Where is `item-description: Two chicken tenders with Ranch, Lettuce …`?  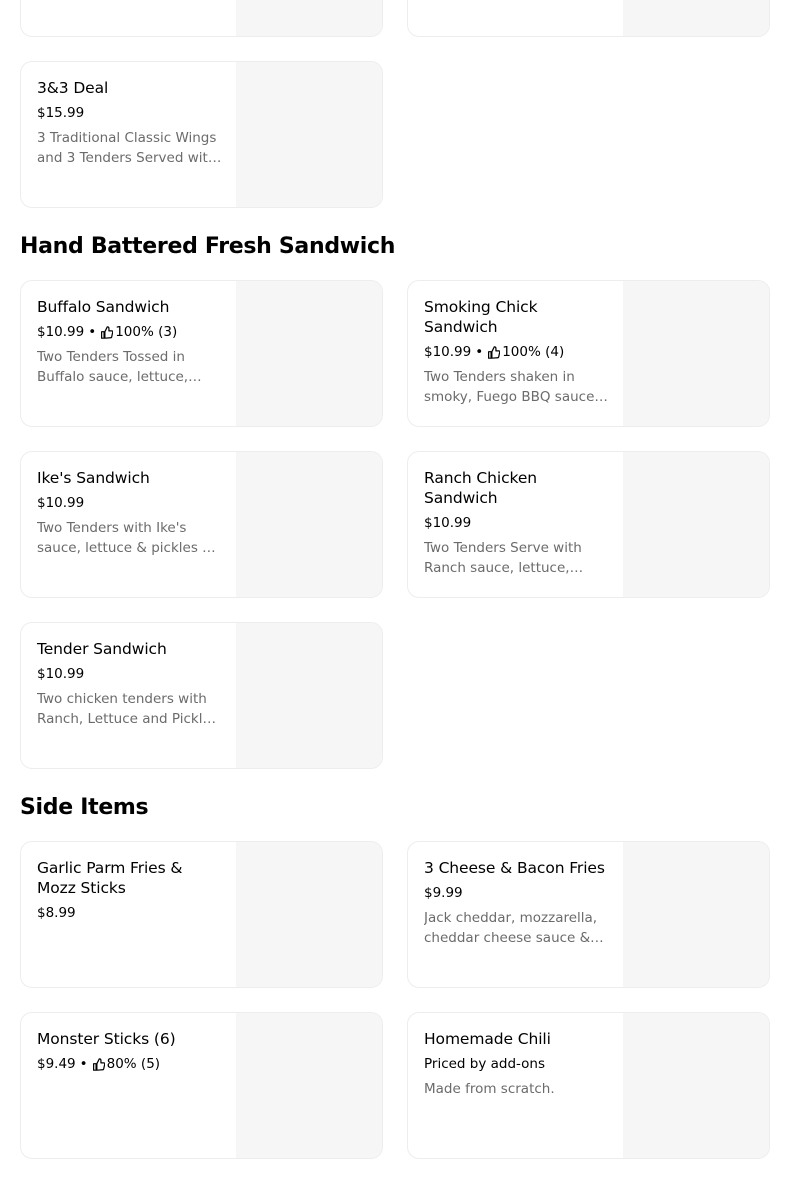
item-description: Two chicken tenders with Ranch, Lettuce … is located at coordinates (127, 709).